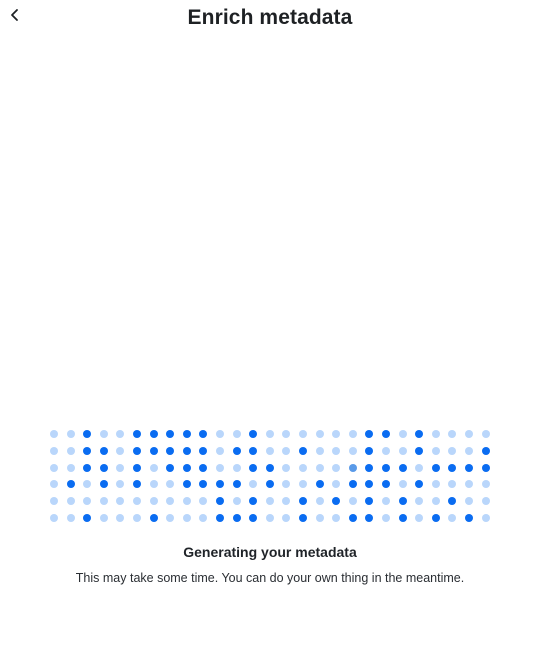 Image resolution: width=540 pixels, height=647 pixels. I want to click on loading-dots-animation, so click(270, 480).